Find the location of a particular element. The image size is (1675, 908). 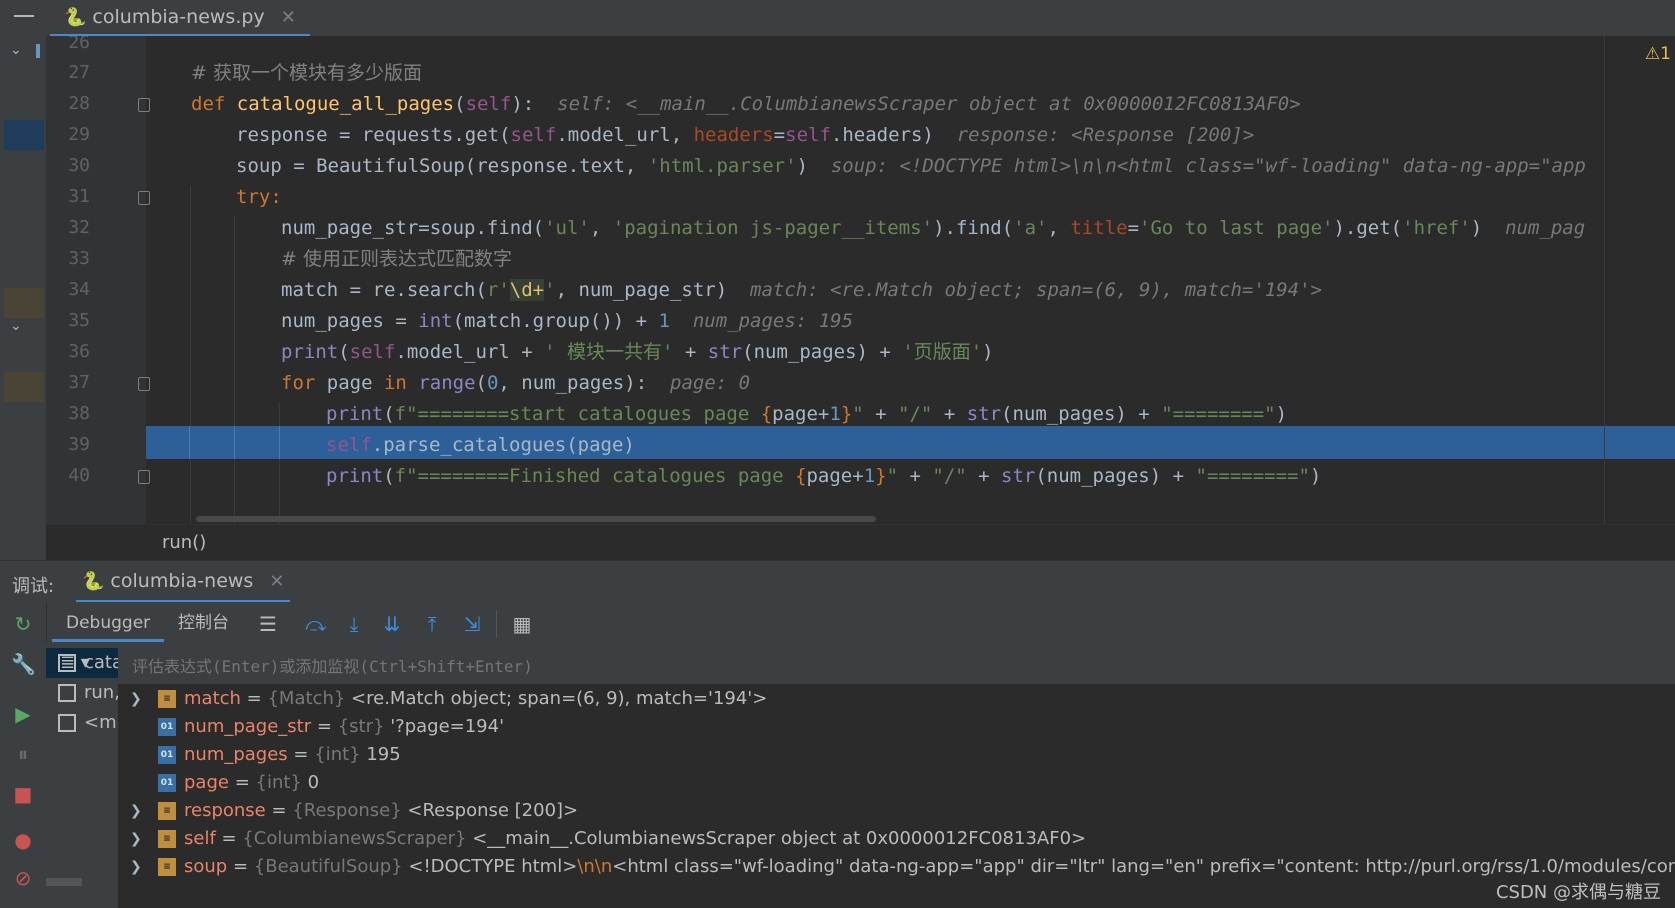

frame-item: run, is located at coordinates (82, 693).